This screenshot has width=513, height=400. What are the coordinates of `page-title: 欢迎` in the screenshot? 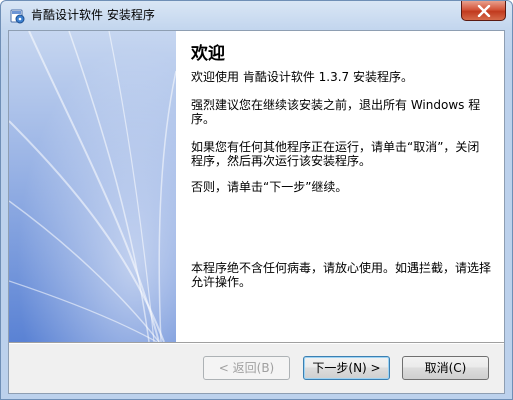 It's located at (208, 54).